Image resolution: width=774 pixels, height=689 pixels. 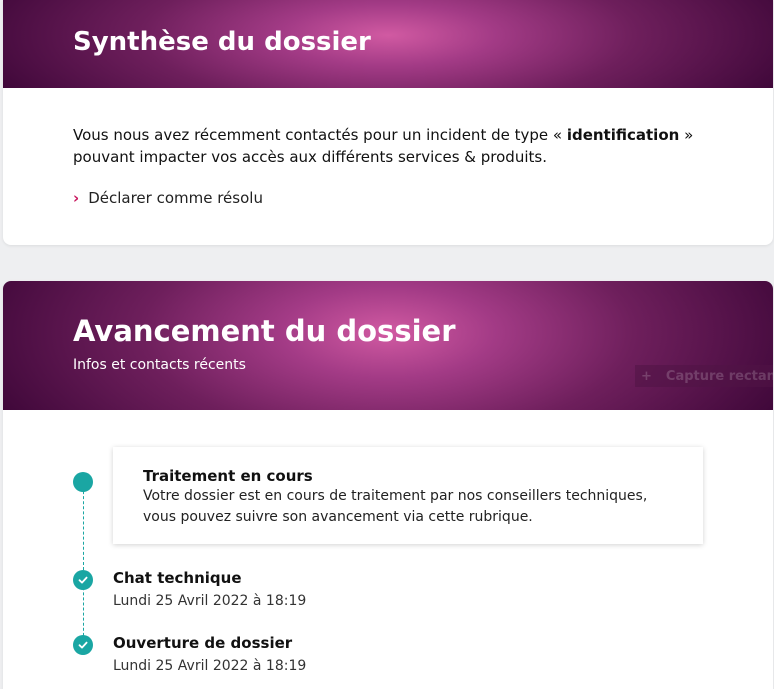 I want to click on chevron-right-icon: ›, so click(x=76, y=198).